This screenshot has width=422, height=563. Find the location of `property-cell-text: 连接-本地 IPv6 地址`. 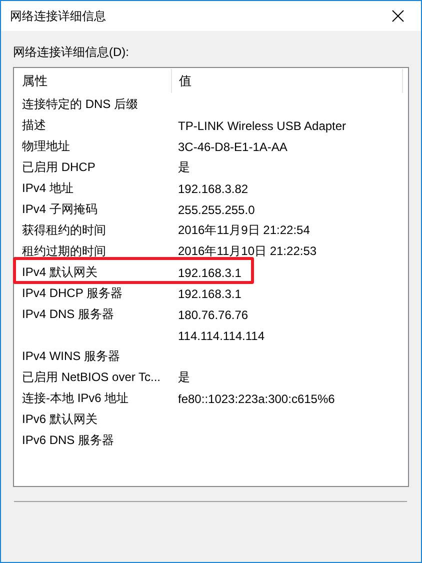

property-cell-text: 连接-本地 IPv6 地址 is located at coordinates (75, 398).